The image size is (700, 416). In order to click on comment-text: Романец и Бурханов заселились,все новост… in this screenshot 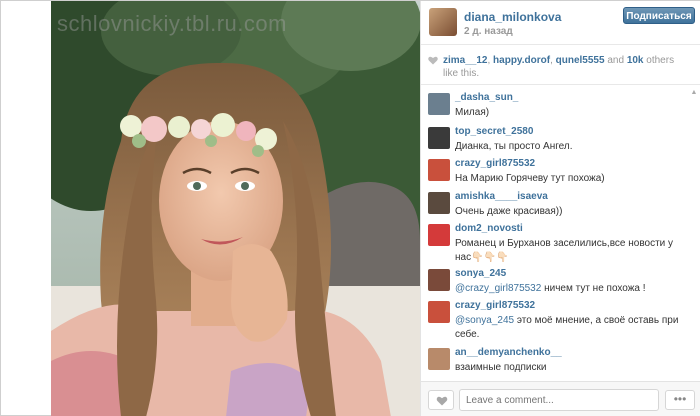, I will do `click(564, 250)`.